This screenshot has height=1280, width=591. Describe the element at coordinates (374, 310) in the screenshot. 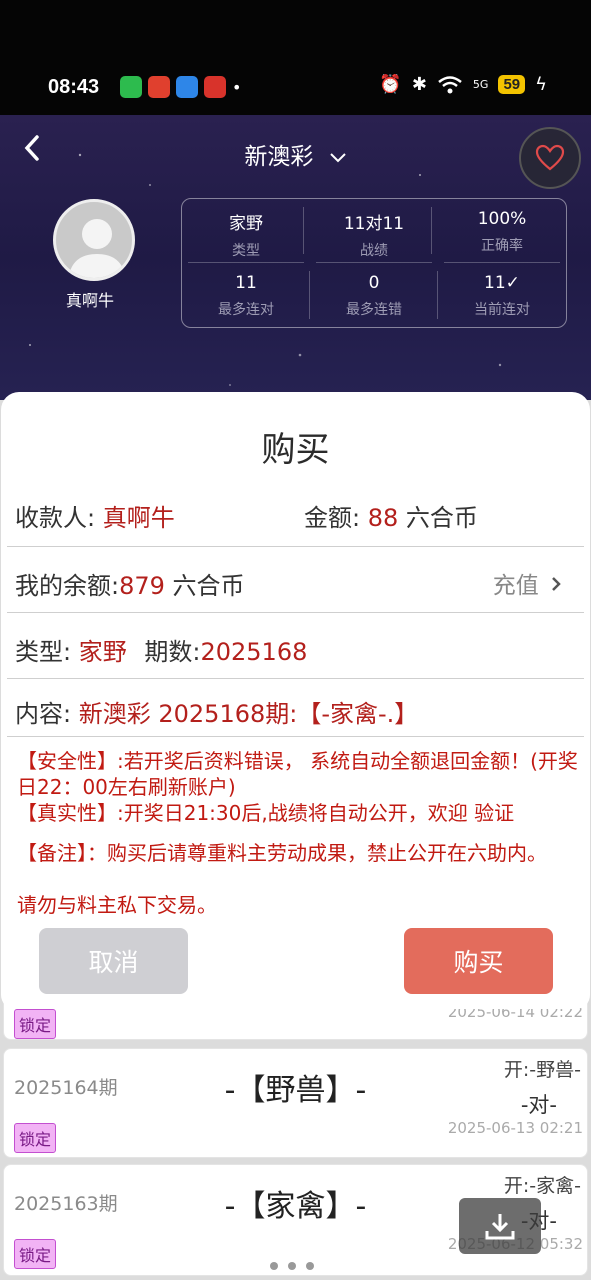

I see `stat-label: 最多连错` at that location.